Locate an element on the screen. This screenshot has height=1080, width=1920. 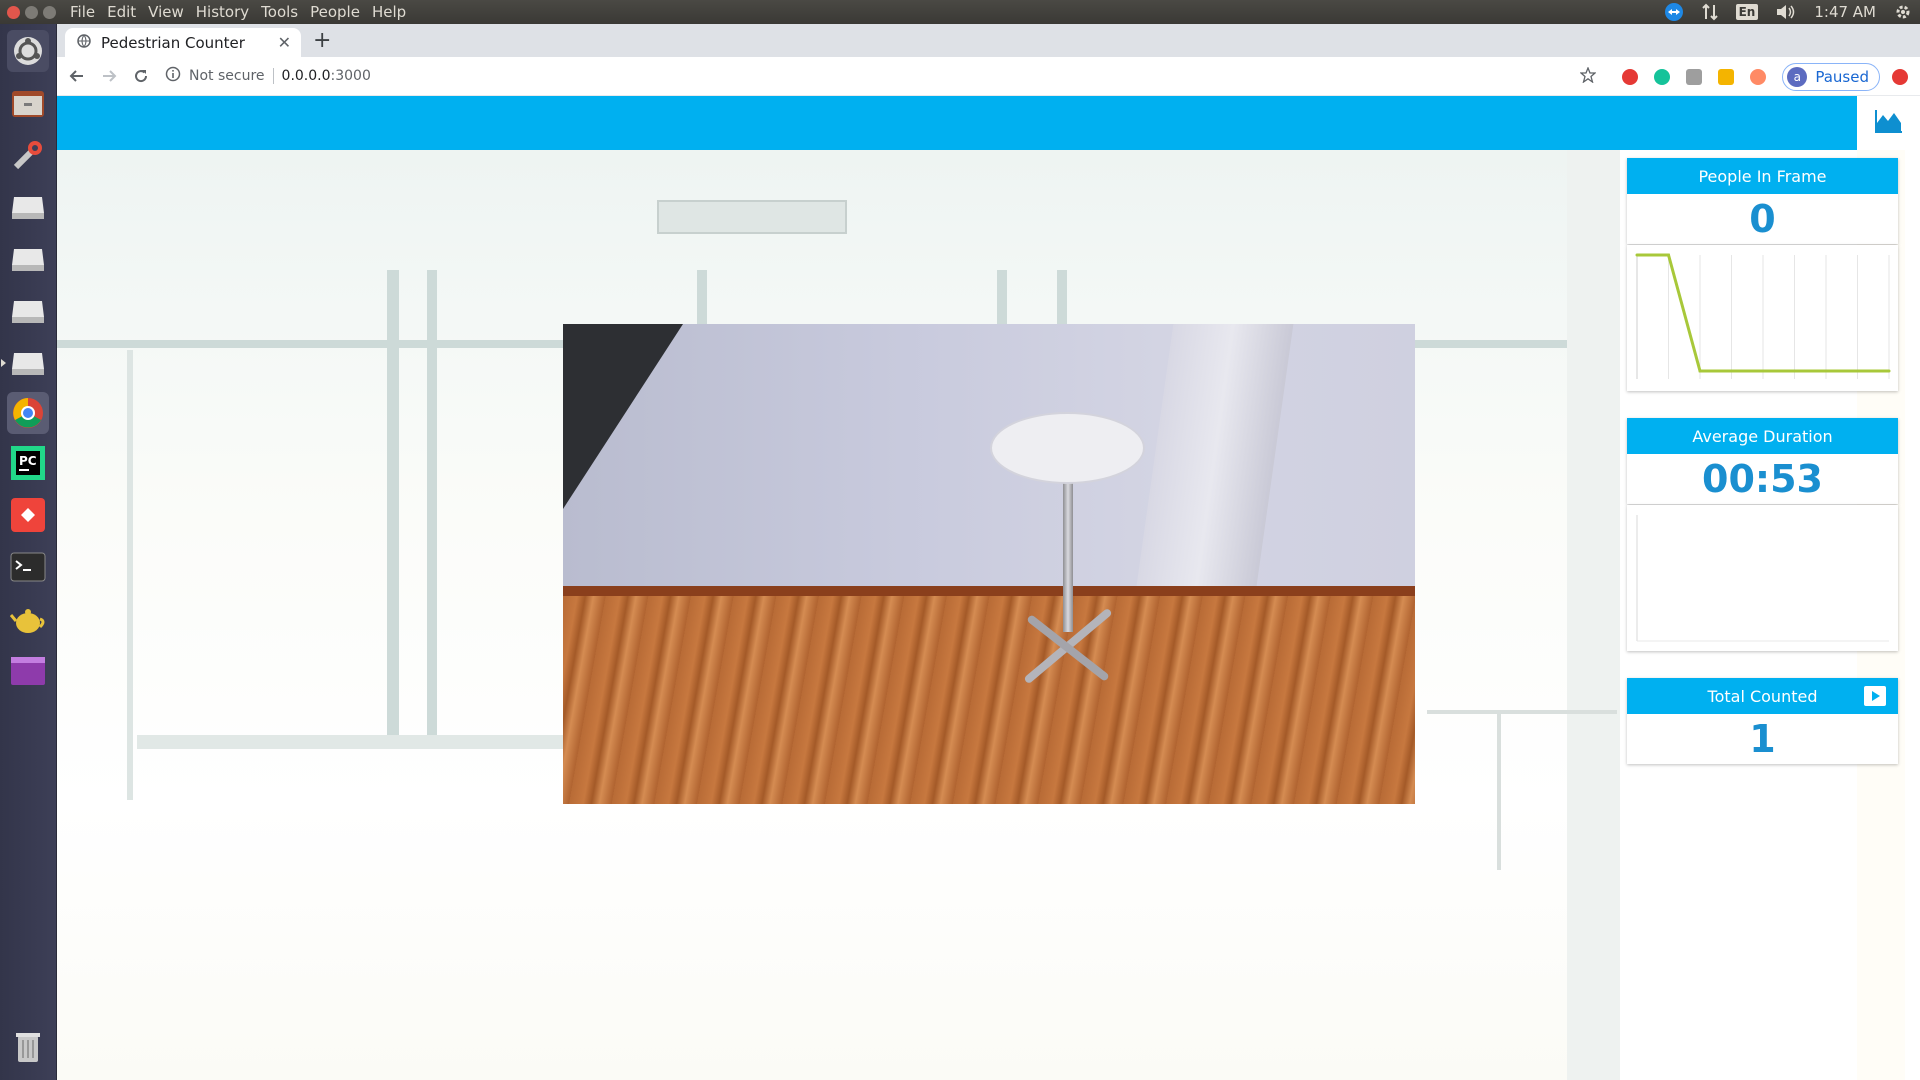
url-port: :3000 is located at coordinates (351, 76).